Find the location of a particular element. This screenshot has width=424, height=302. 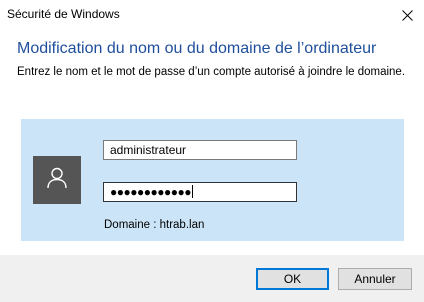

close-icon is located at coordinates (407, 15).